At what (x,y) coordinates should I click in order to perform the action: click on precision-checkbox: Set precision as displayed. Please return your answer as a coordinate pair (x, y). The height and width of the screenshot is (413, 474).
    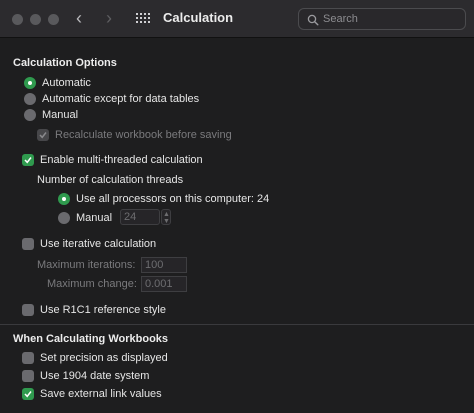
    Looking at the image, I should click on (95, 358).